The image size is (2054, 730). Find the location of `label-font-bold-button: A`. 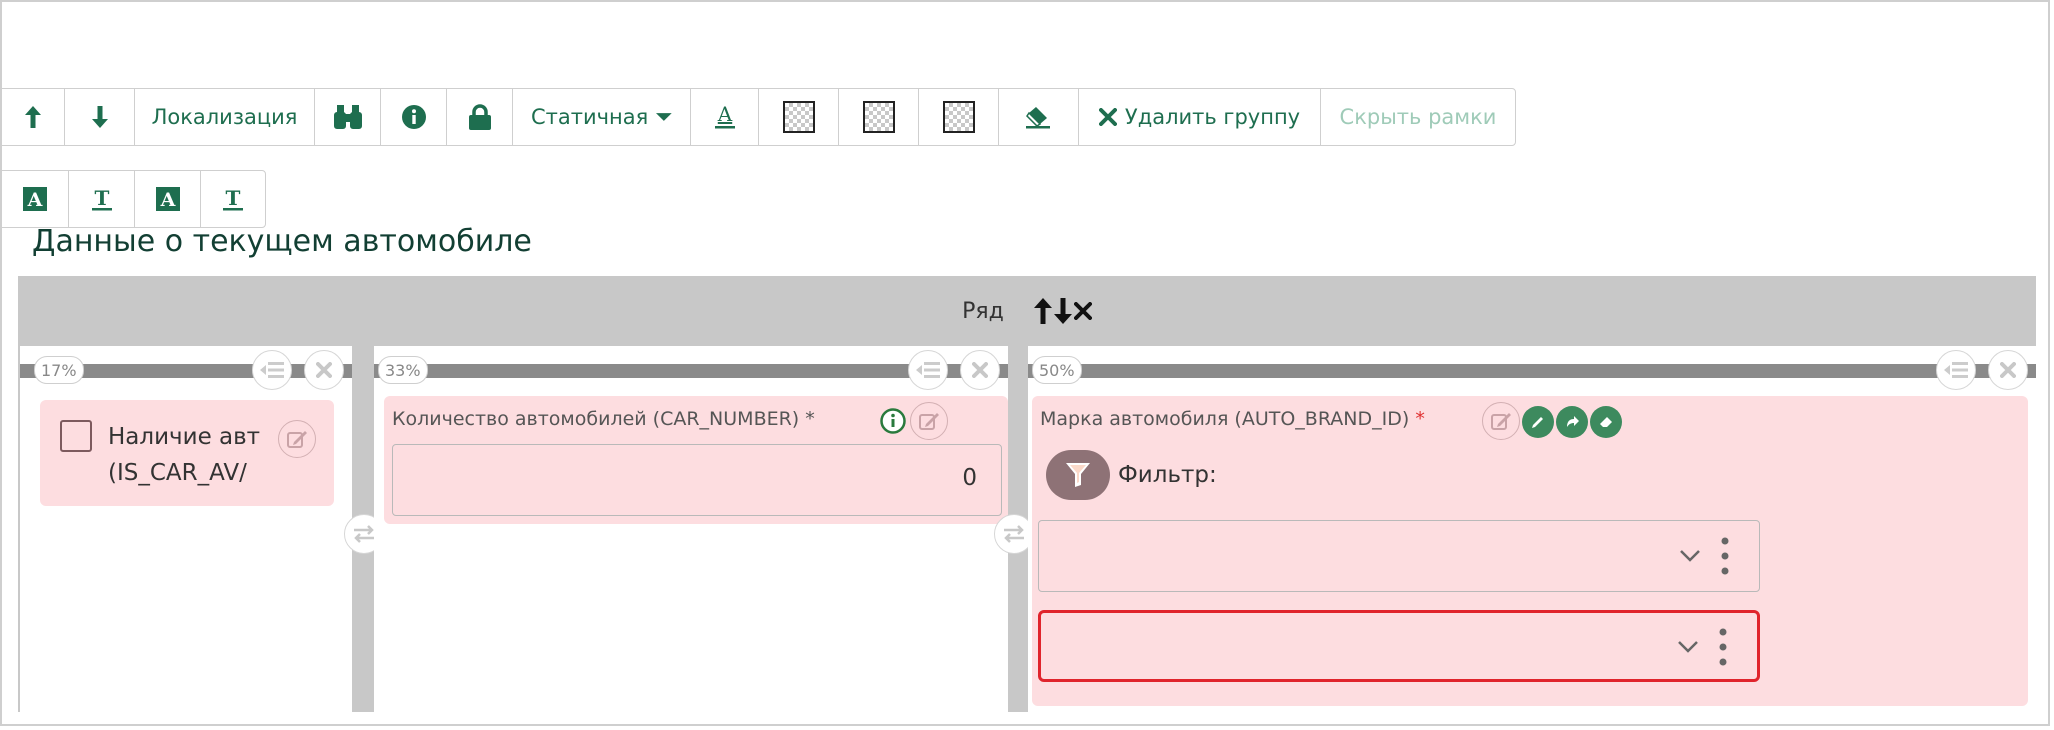

label-font-bold-button: A is located at coordinates (35, 199).